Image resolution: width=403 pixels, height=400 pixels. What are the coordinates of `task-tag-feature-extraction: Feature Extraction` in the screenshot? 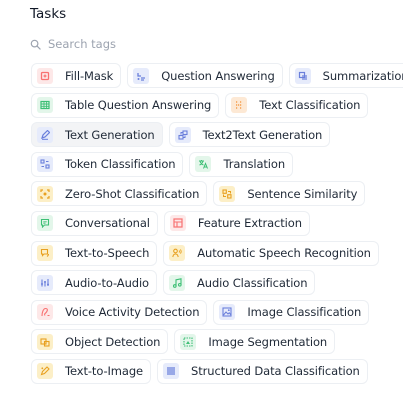 It's located at (236, 223).